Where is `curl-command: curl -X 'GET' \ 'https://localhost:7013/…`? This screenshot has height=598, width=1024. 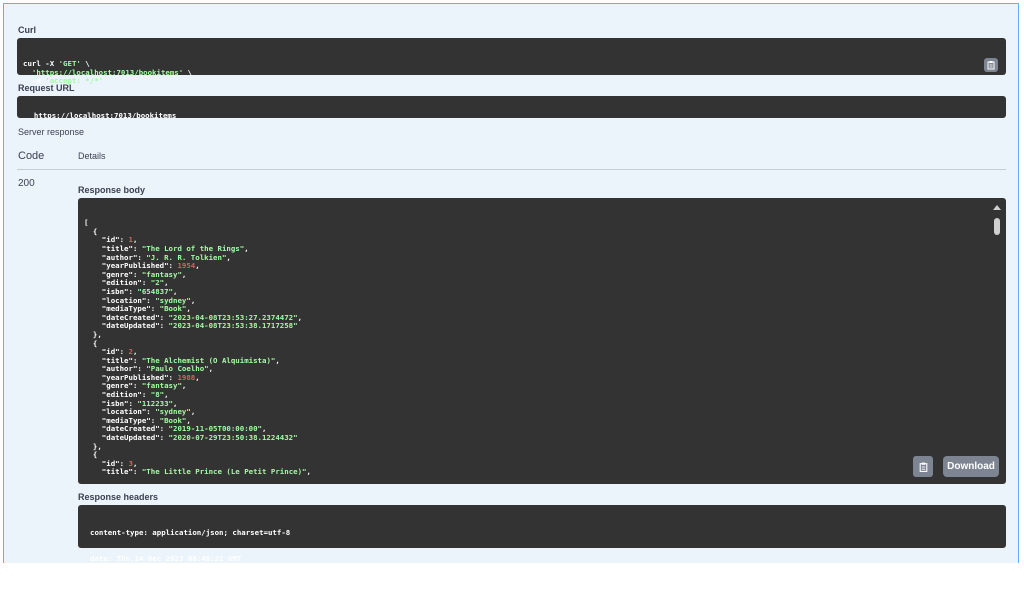 curl-command: curl -X 'GET' \ 'https://localhost:7013/… is located at coordinates (514, 72).